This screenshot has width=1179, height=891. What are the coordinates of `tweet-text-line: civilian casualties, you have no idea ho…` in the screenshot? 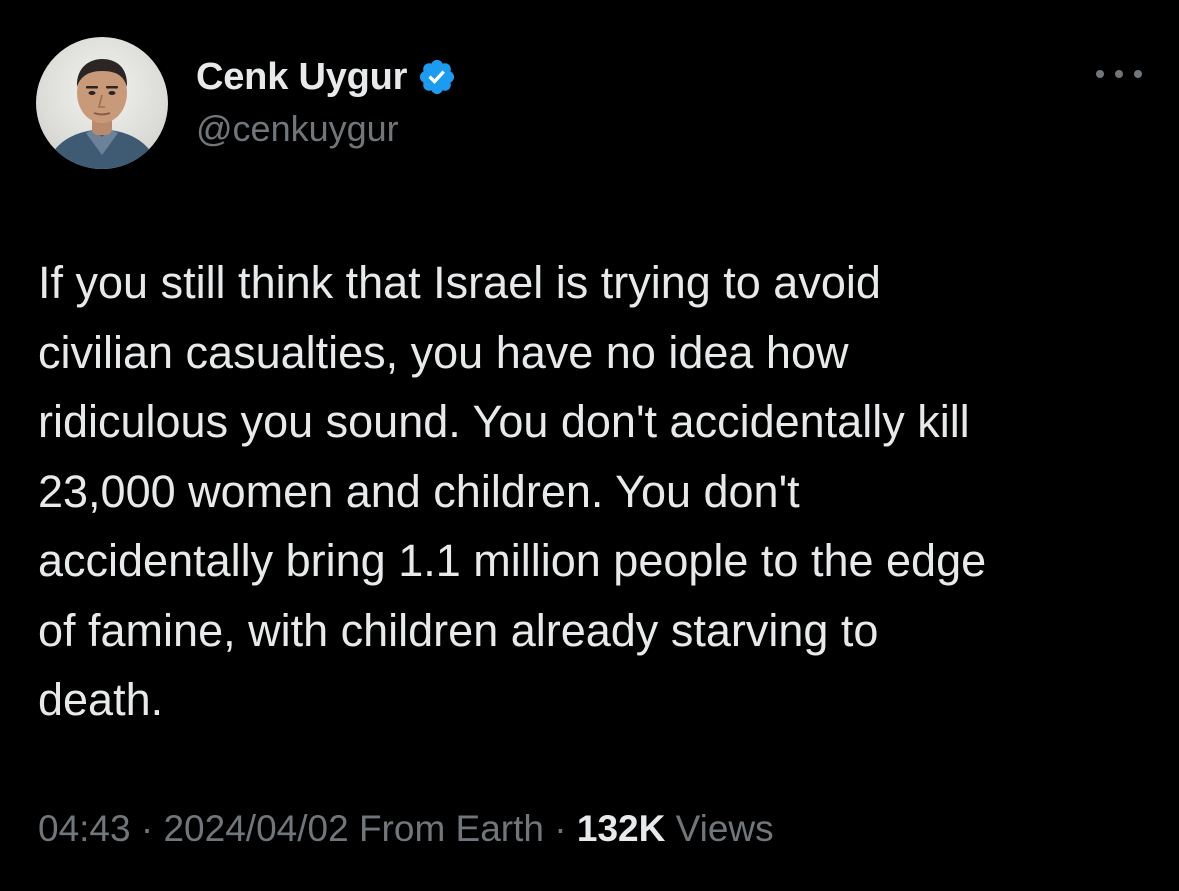 It's located at (443, 352).